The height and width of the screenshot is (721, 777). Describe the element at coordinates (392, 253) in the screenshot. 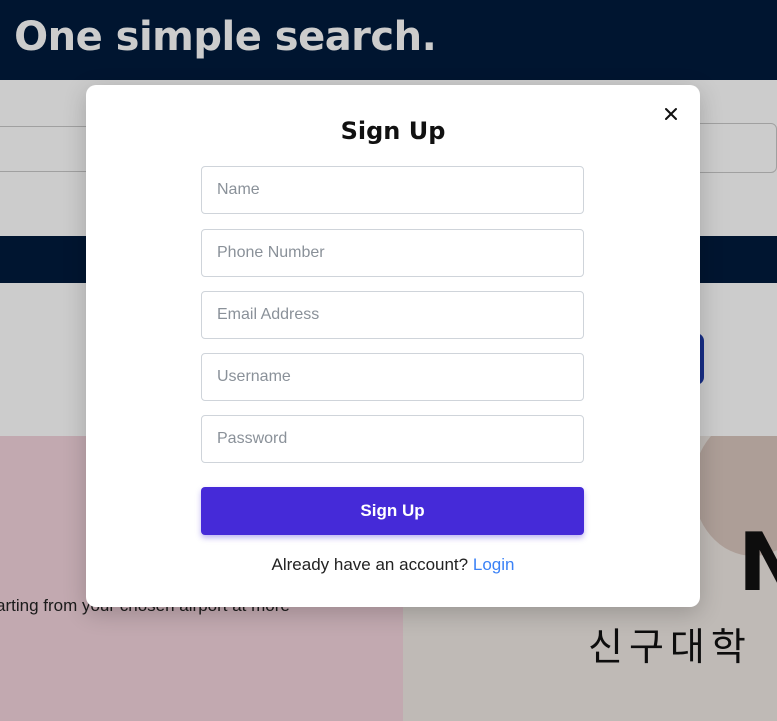

I see `phone-number-input` at that location.